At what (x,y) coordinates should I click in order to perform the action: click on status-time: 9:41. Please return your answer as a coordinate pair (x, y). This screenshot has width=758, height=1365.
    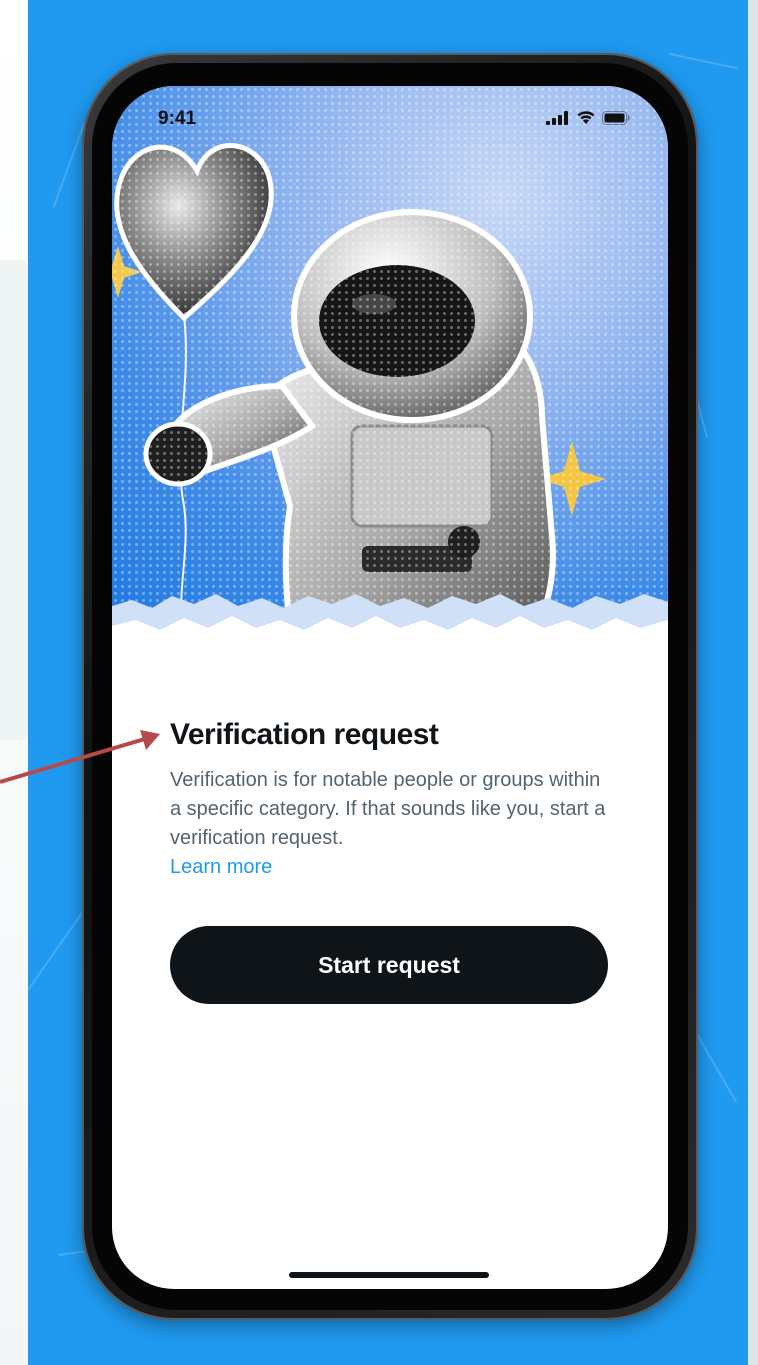
    Looking at the image, I should click on (177, 118).